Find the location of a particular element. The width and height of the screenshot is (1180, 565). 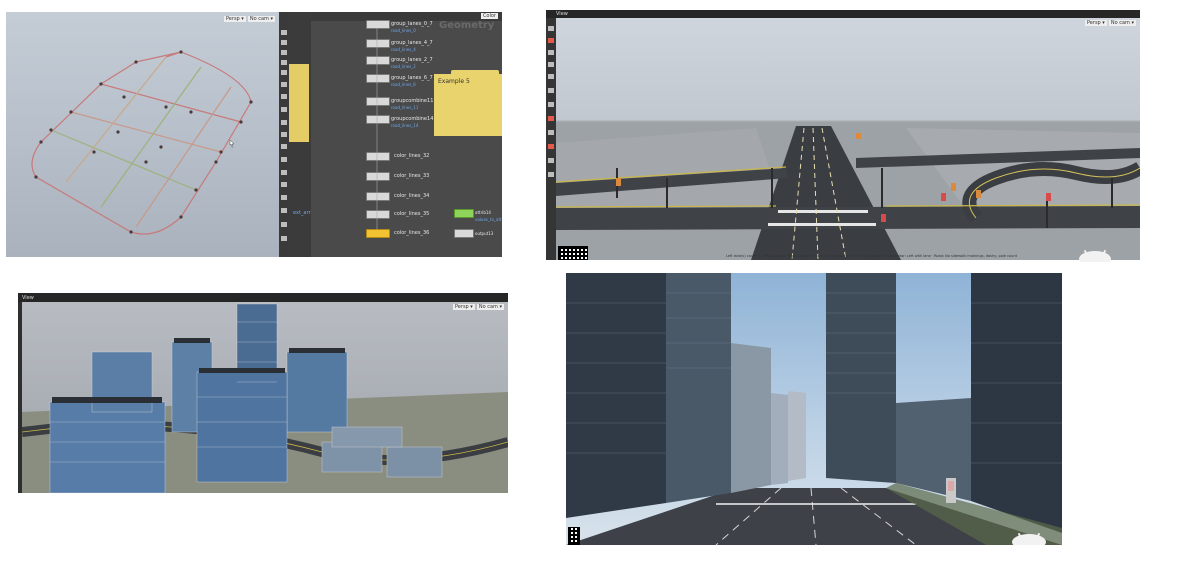

node-sublabel: road_lines_2 is located at coordinates (403, 66).